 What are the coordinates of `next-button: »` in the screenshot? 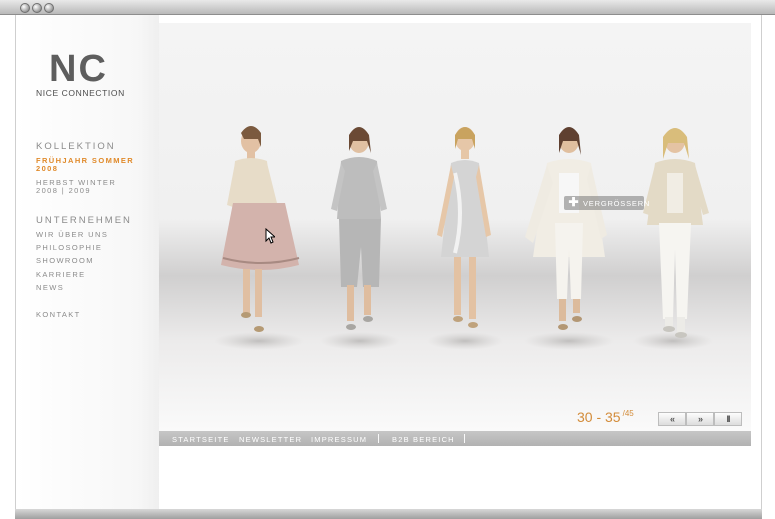 It's located at (700, 419).